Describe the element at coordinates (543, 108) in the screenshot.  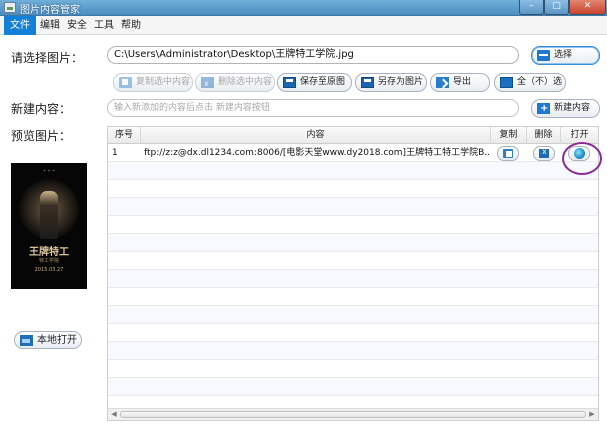
I see `new-content-icon` at that location.